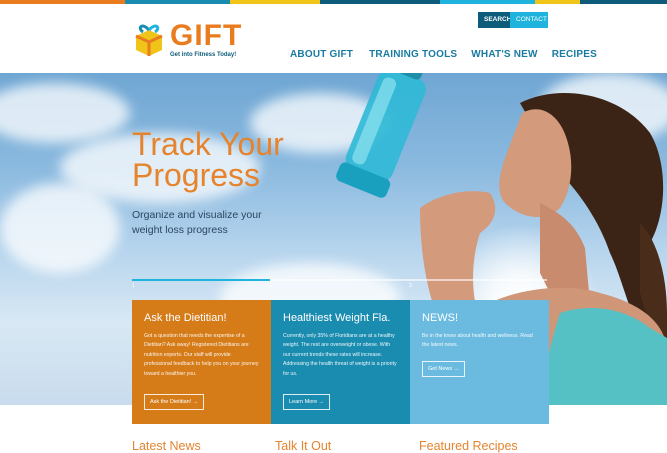  I want to click on top-color-bar, so click(333, 2).